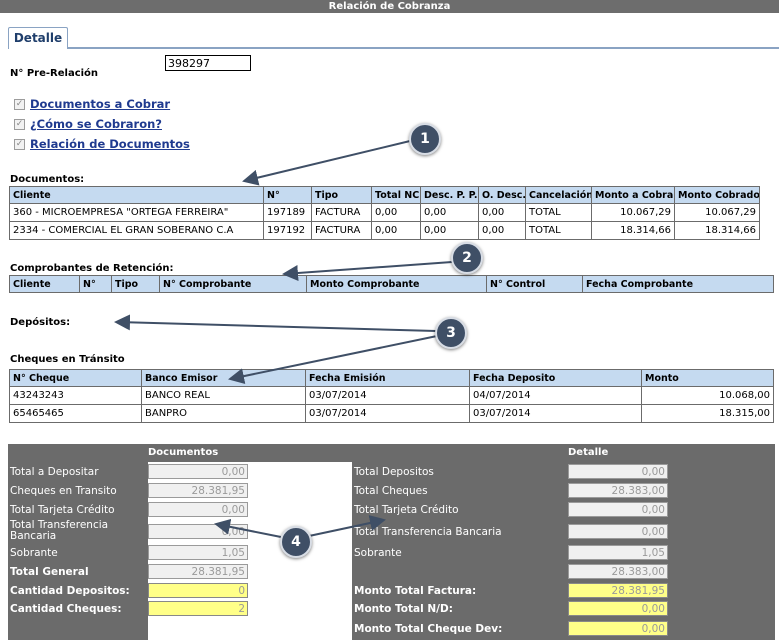 This screenshot has height=640, width=779. What do you see at coordinates (633, 230) in the screenshot?
I see `cell-monto-a-cobrar: 18.314,66` at bounding box center [633, 230].